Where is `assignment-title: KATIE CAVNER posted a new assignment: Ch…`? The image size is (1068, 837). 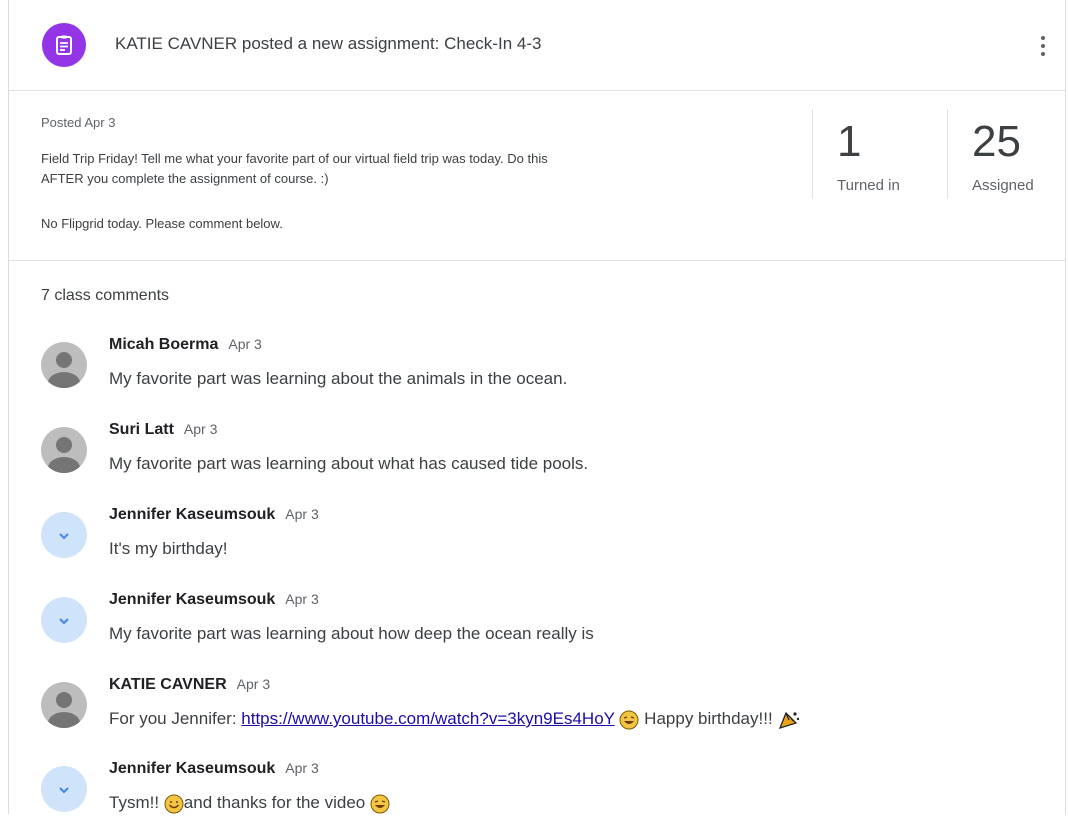 assignment-title: KATIE CAVNER posted a new assignment: Ch… is located at coordinates (328, 43).